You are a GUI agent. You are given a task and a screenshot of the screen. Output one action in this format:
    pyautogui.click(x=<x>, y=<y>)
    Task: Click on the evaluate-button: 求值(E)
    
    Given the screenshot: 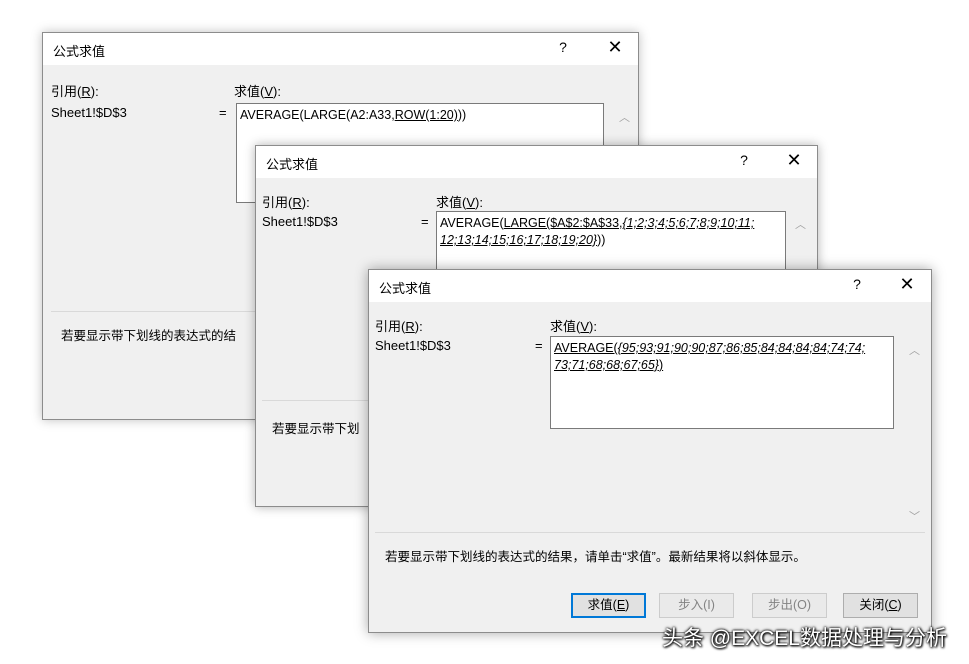 What is the action you would take?
    pyautogui.click(x=608, y=605)
    